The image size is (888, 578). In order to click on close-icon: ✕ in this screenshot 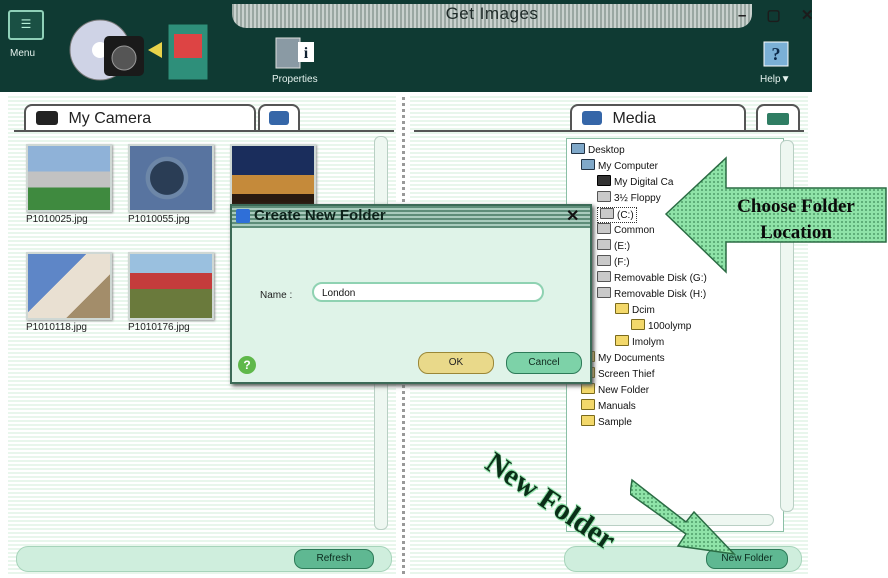, I will do `click(572, 216)`.